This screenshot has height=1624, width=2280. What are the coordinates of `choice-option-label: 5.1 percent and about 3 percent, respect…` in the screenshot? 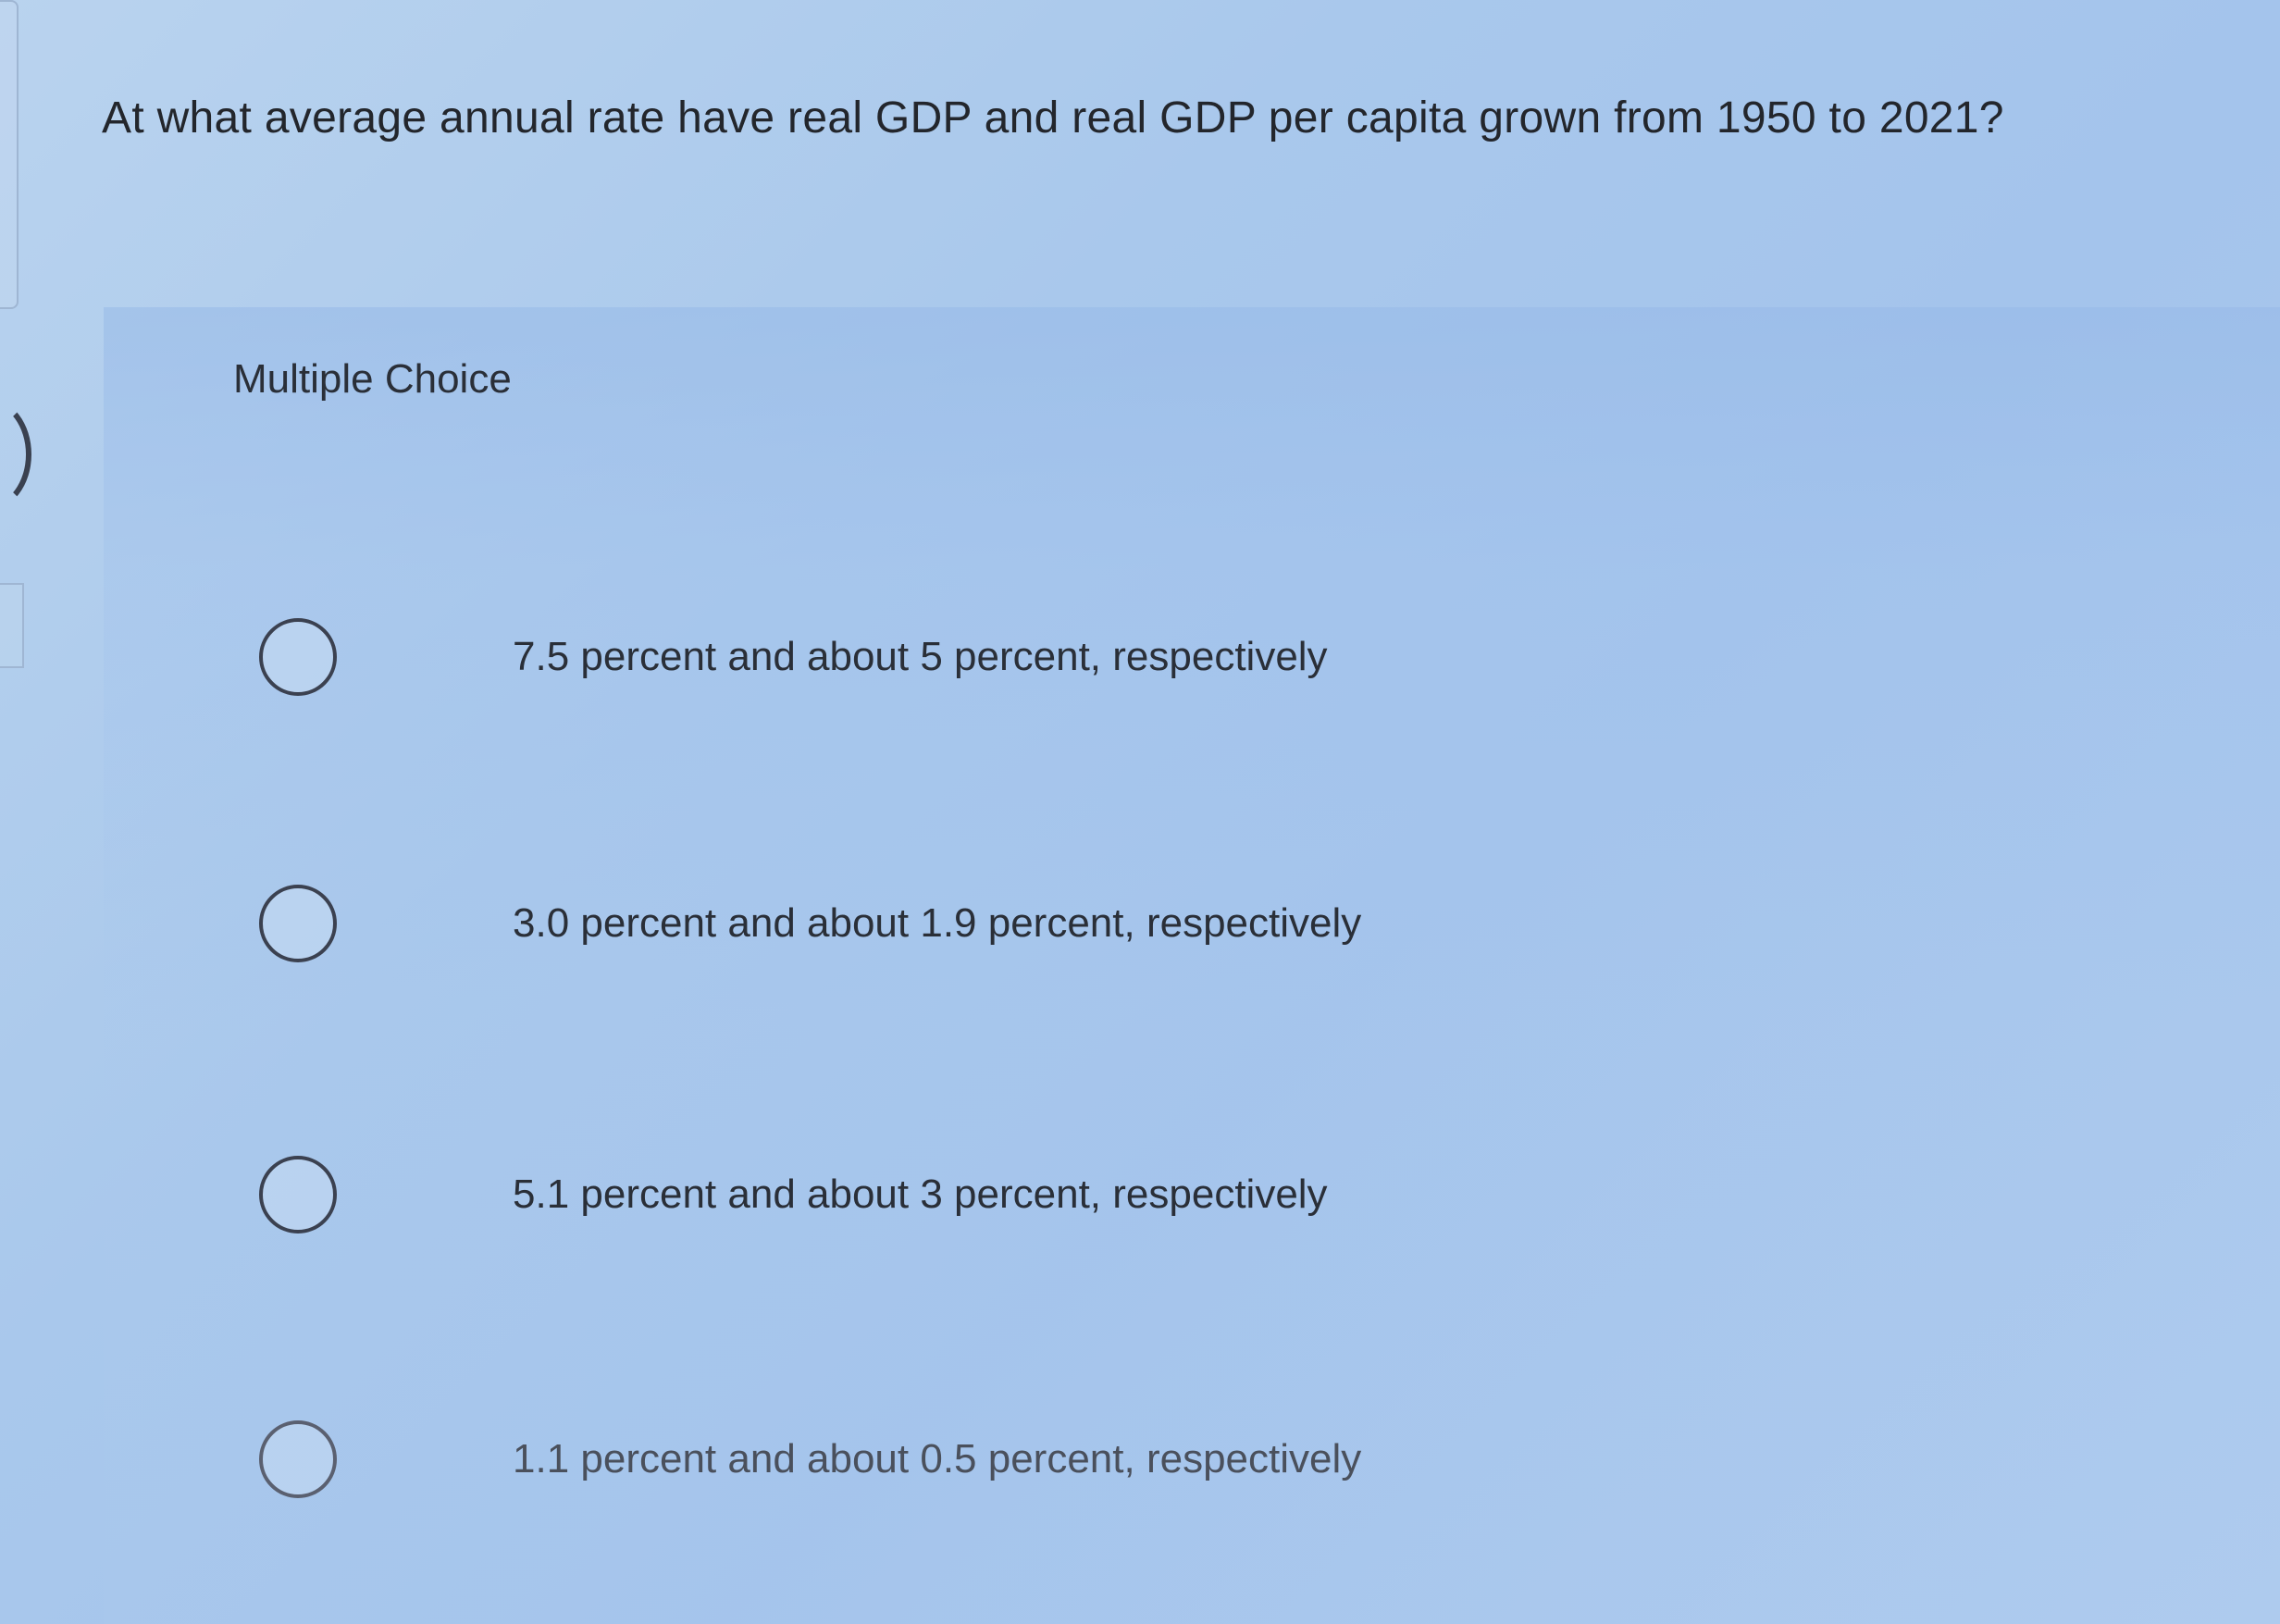 It's located at (920, 1195).